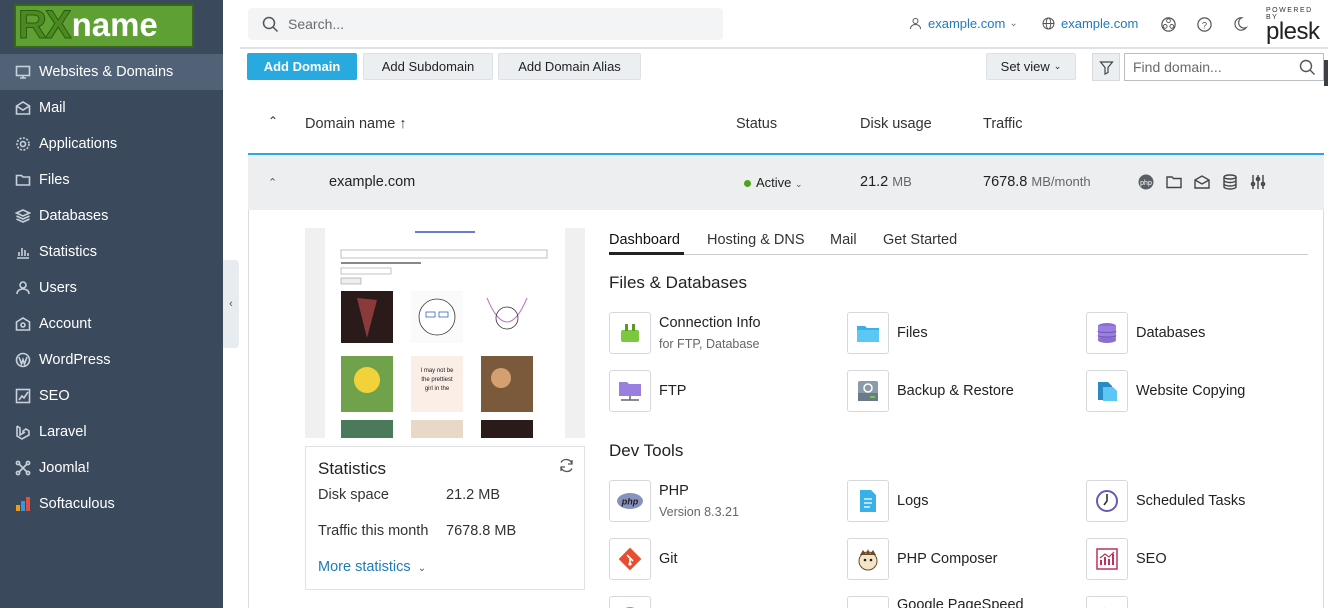 The width and height of the screenshot is (1328, 608). Describe the element at coordinates (960, 602) in the screenshot. I see `pagespeed-link: Google PageSpeed` at that location.